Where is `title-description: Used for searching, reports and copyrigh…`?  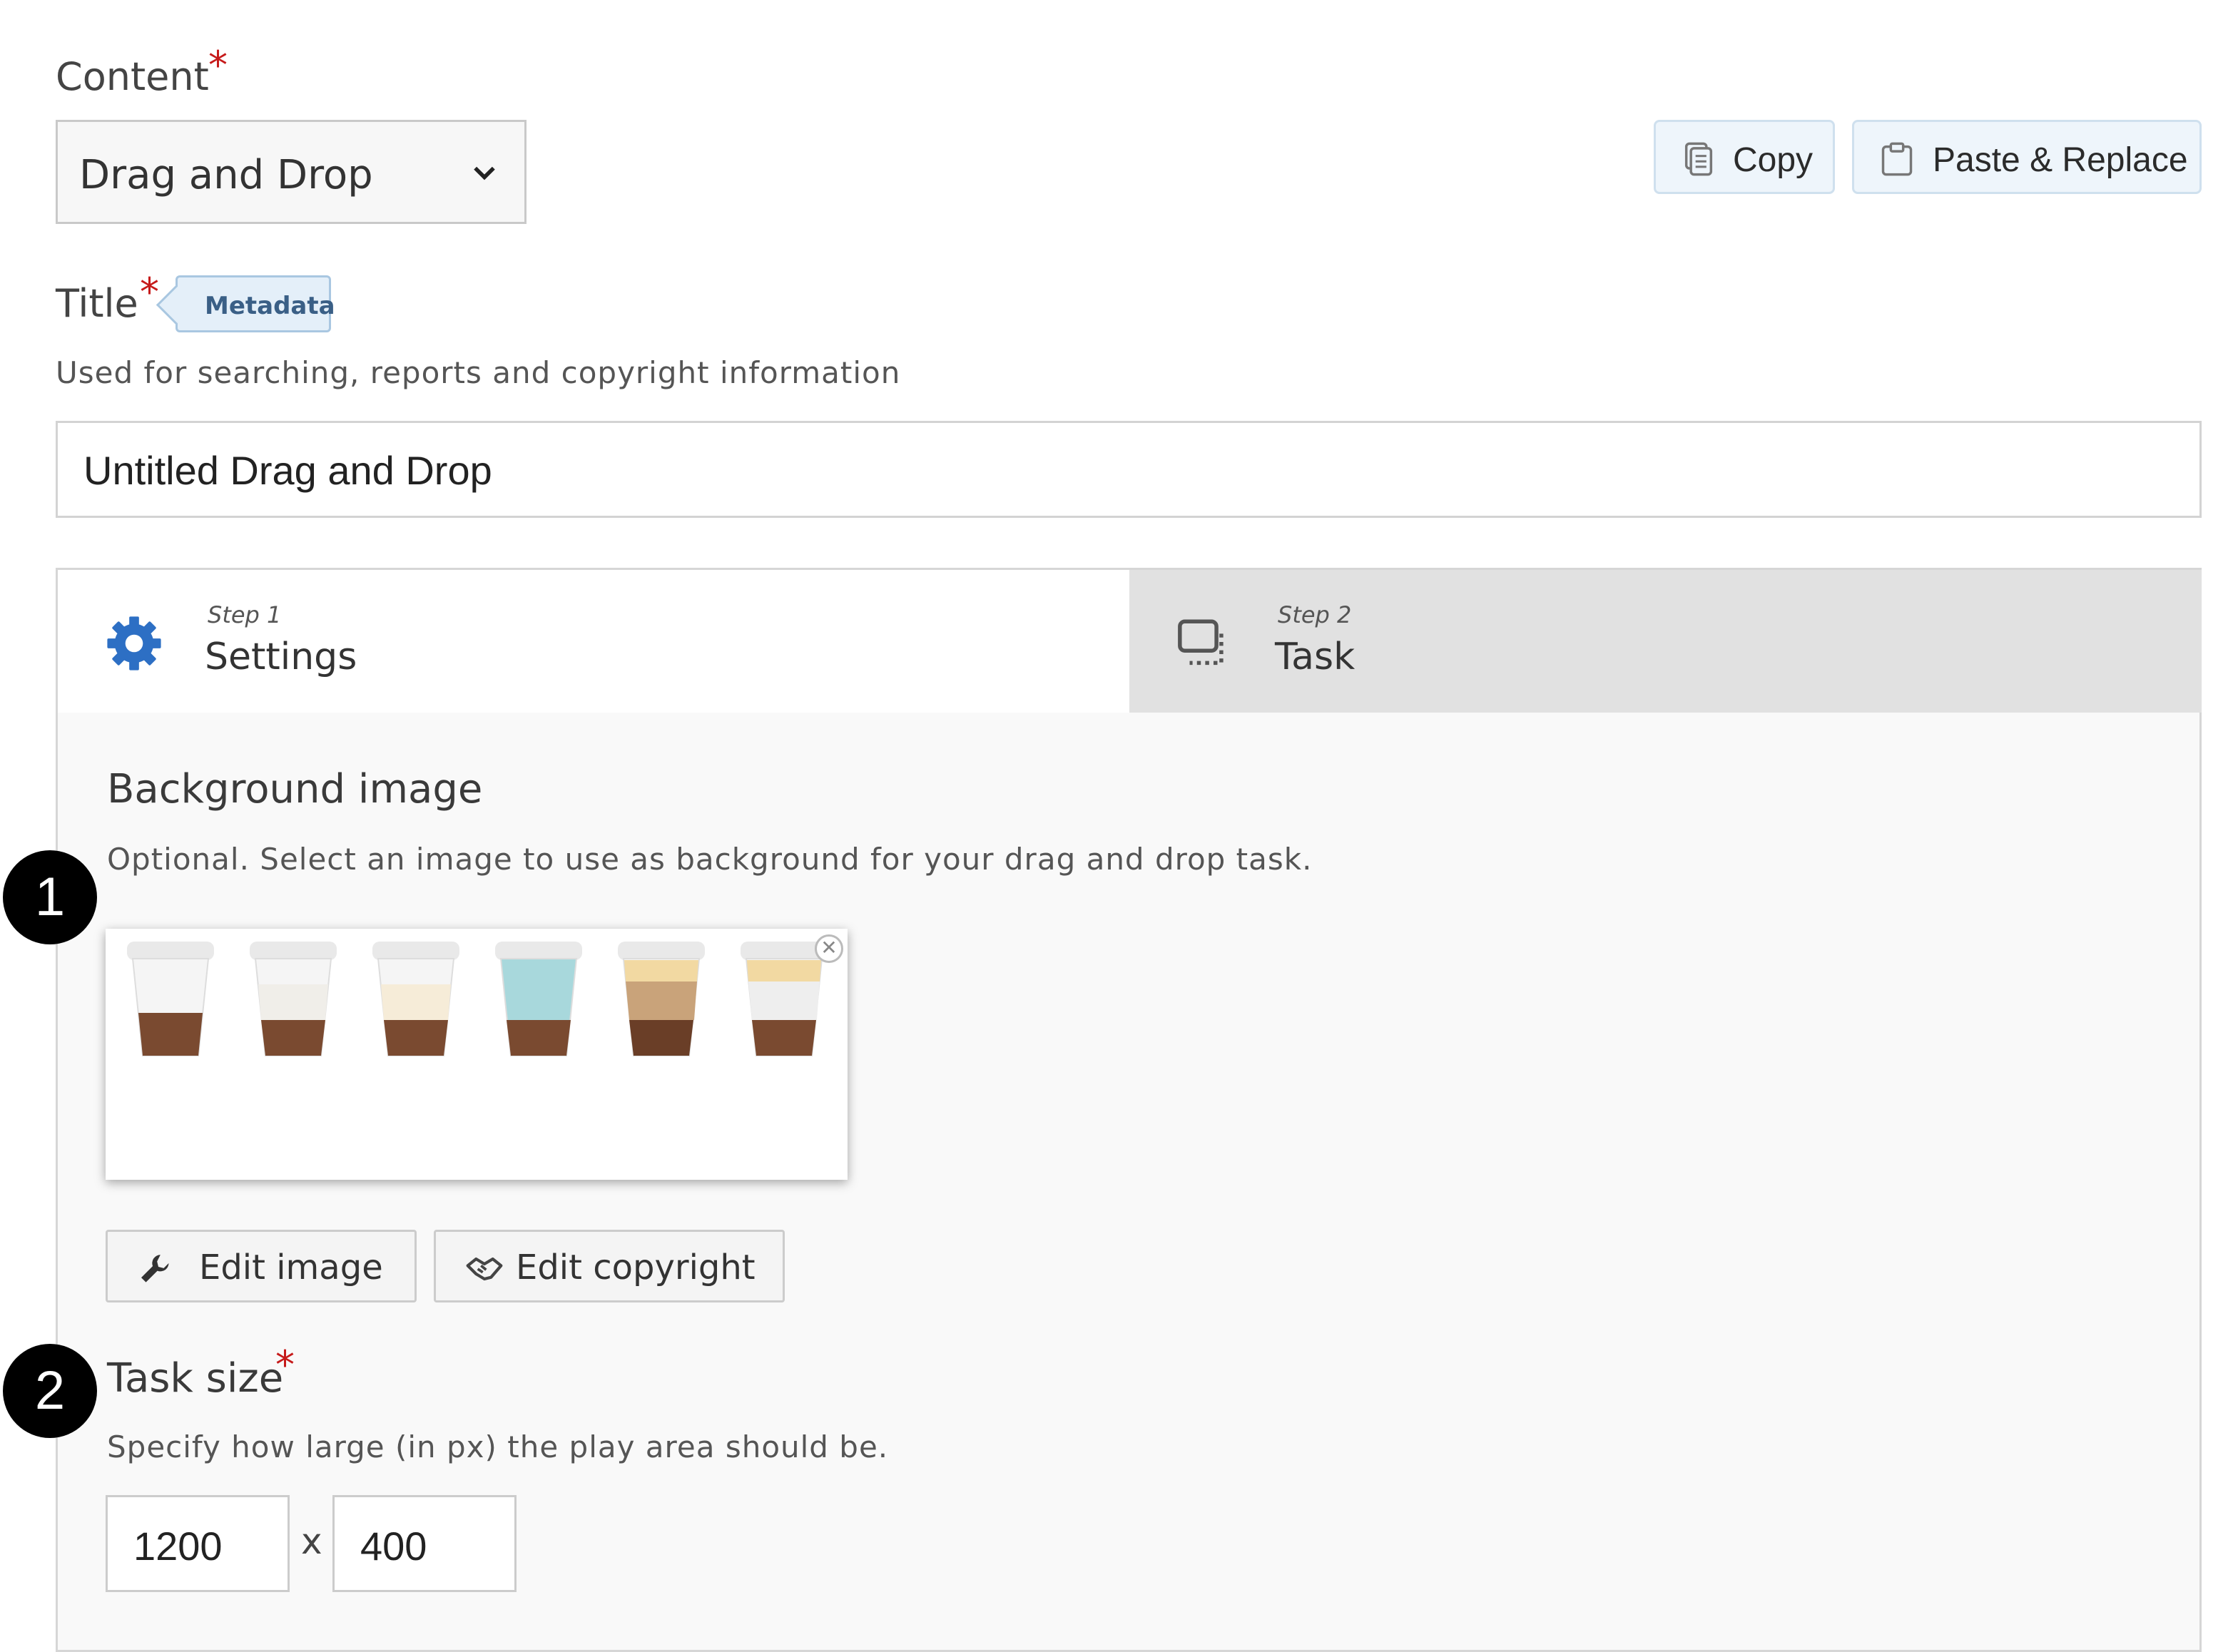 title-description: Used for searching, reports and copyrigh… is located at coordinates (478, 372).